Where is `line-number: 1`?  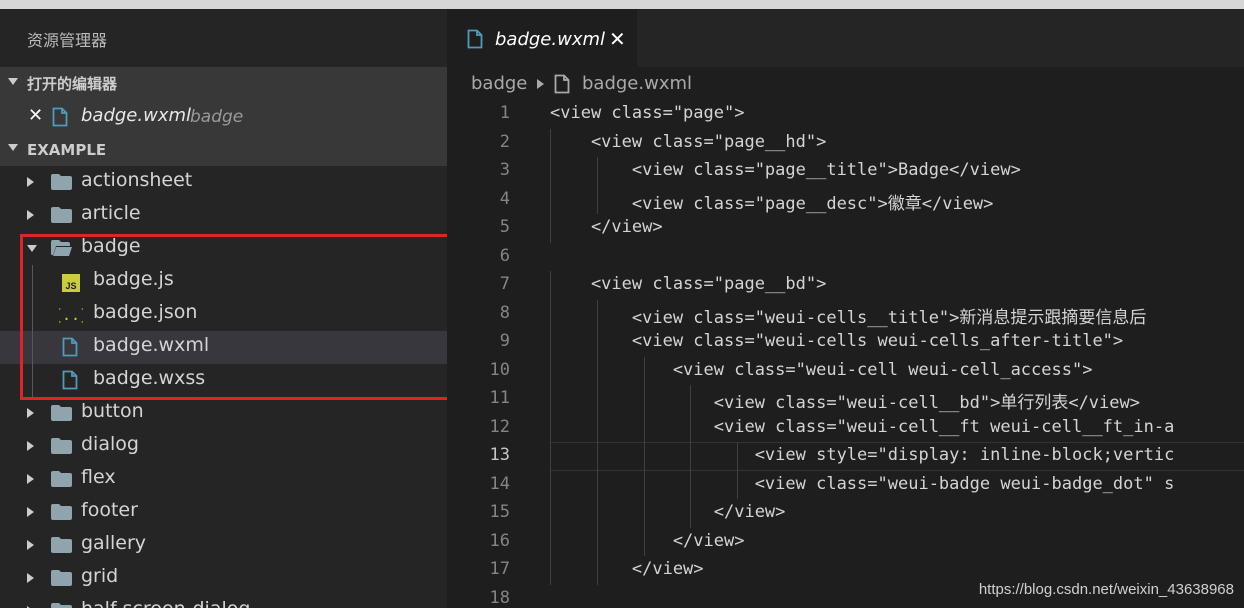 line-number: 1 is located at coordinates (504, 113).